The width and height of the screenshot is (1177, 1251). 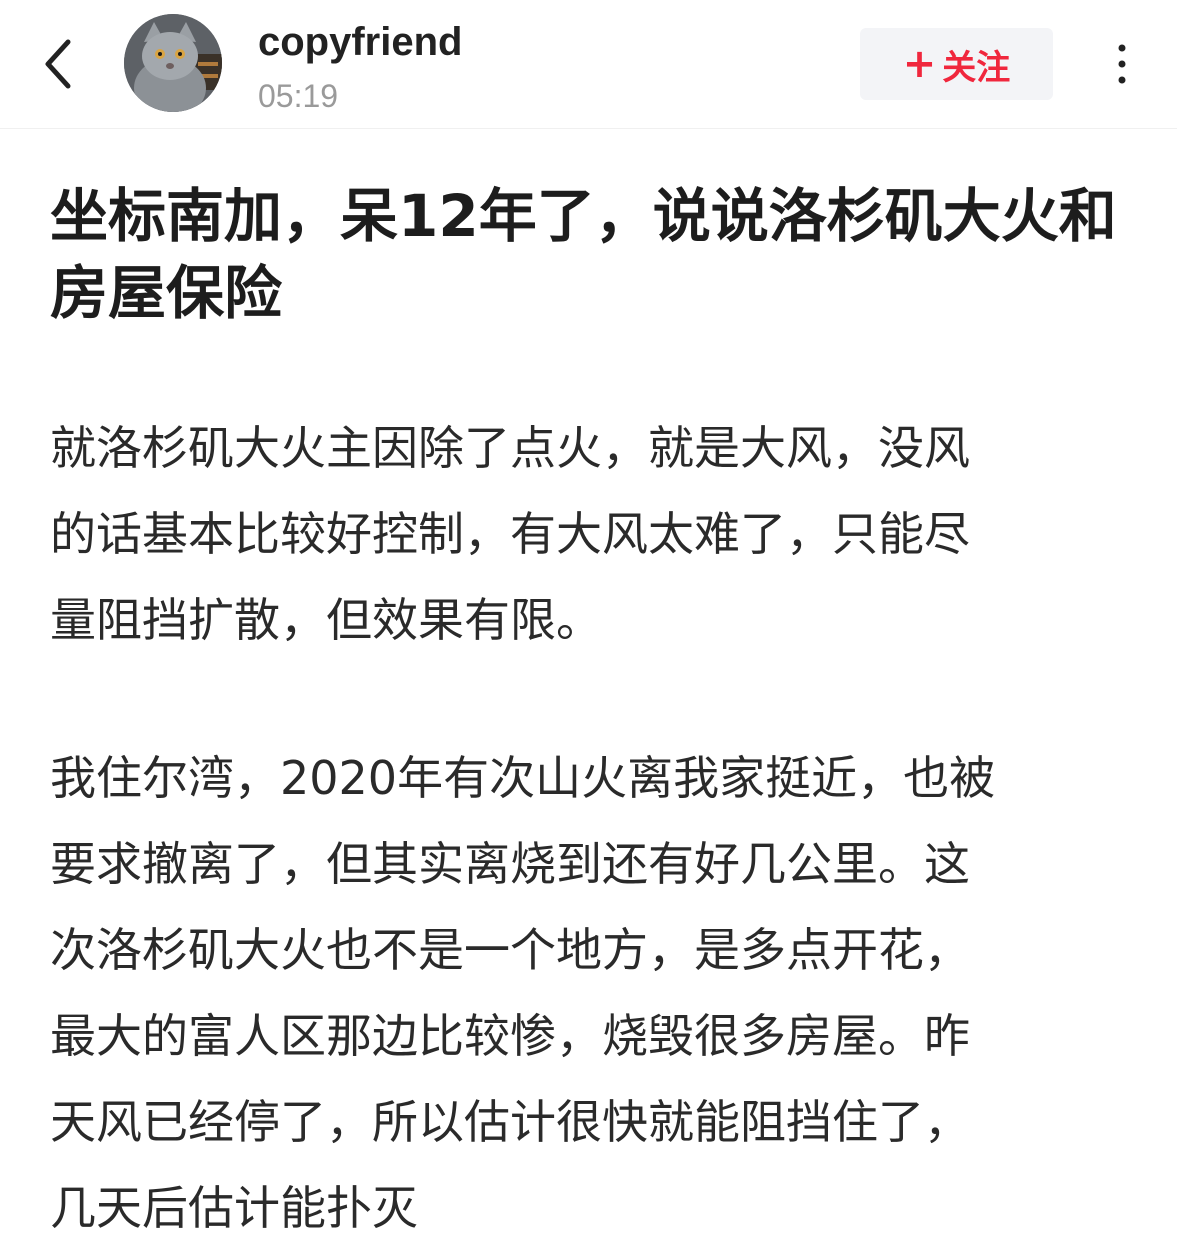 I want to click on follow-label: 关注, so click(x=976, y=67).